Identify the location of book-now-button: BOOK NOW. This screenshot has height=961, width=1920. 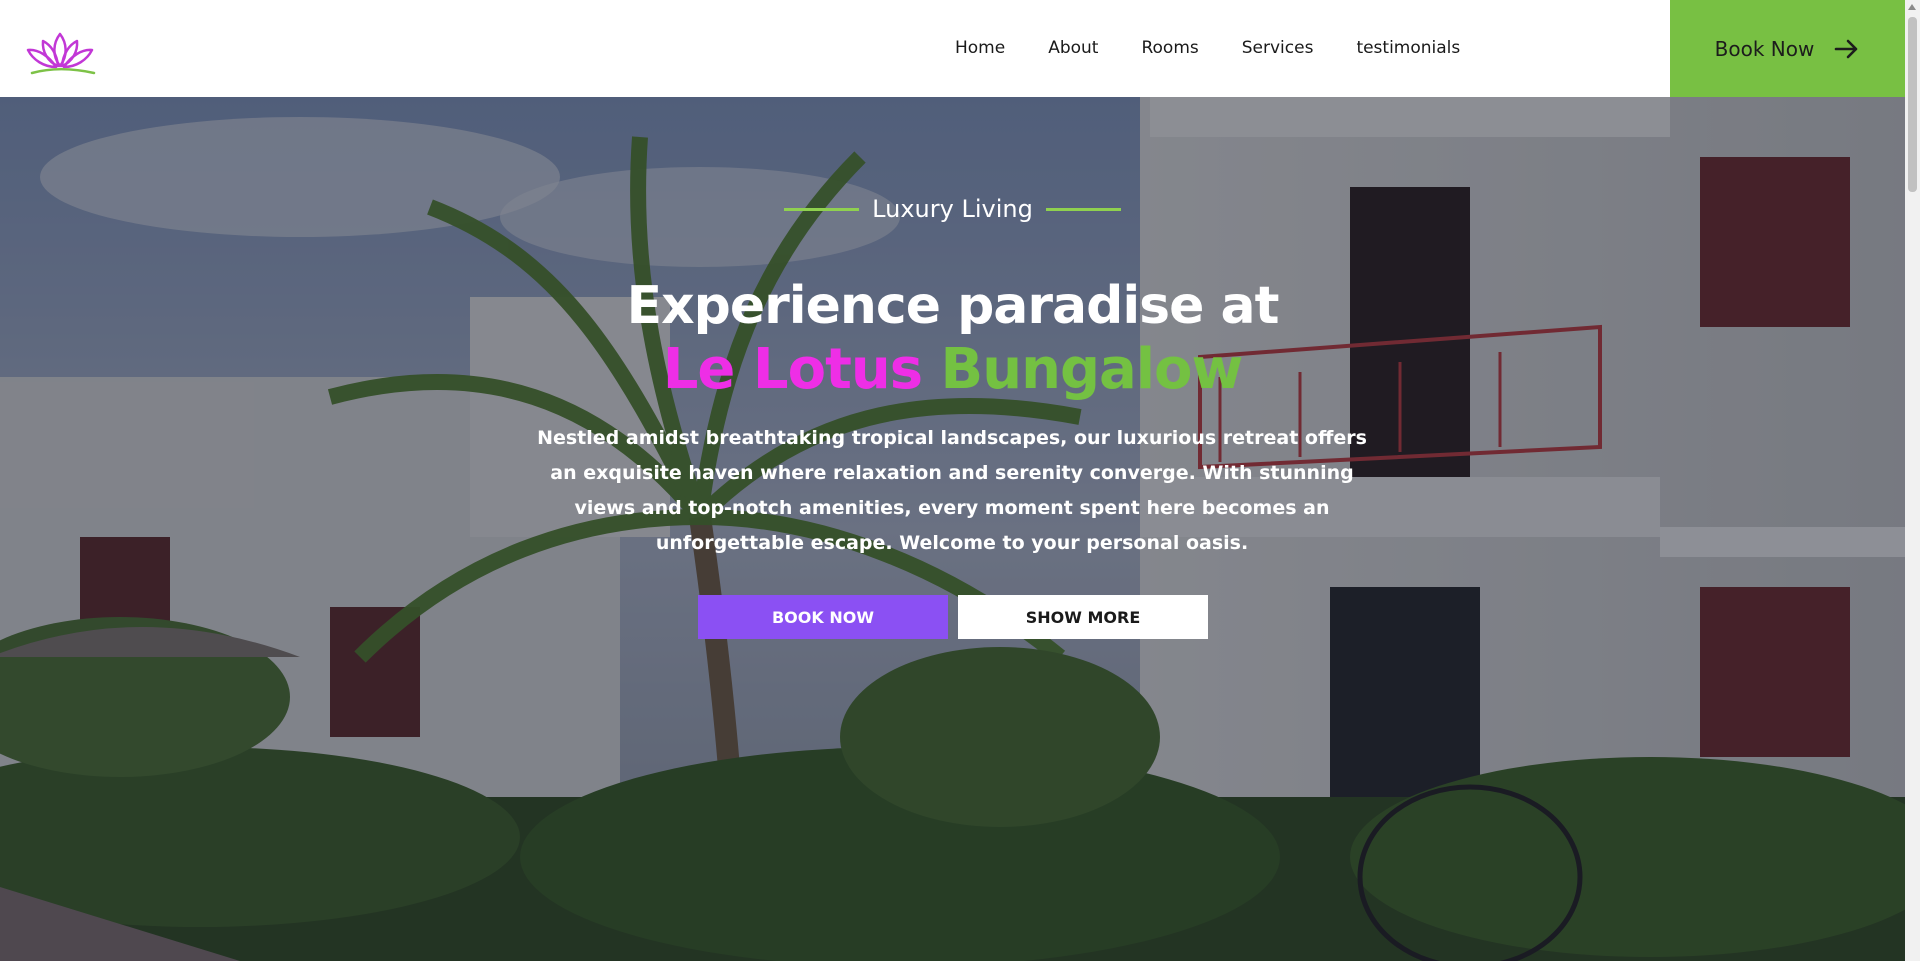
(823, 617).